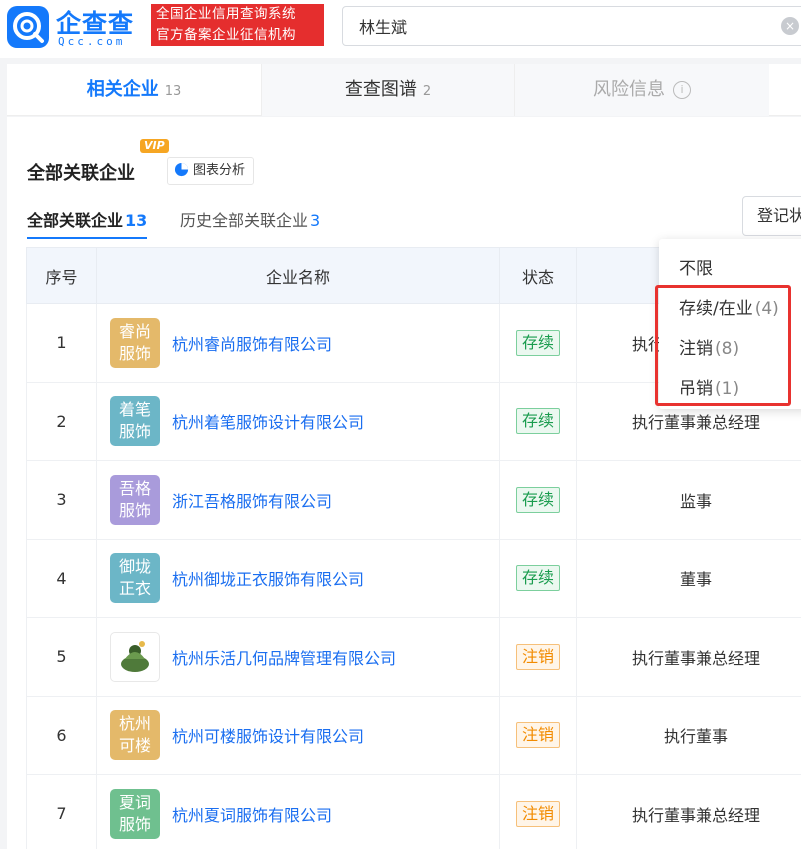 This screenshot has height=849, width=801. I want to click on table-row: 4 御垅 正衣 杭州御垅正衣服饰有限公司 存续 董事, so click(413, 578).